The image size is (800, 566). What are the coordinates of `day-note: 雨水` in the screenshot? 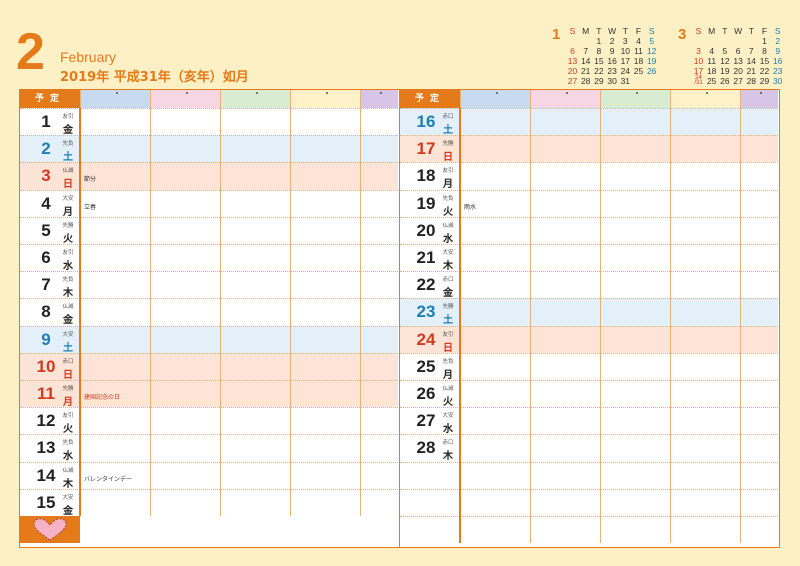 It's located at (470, 207).